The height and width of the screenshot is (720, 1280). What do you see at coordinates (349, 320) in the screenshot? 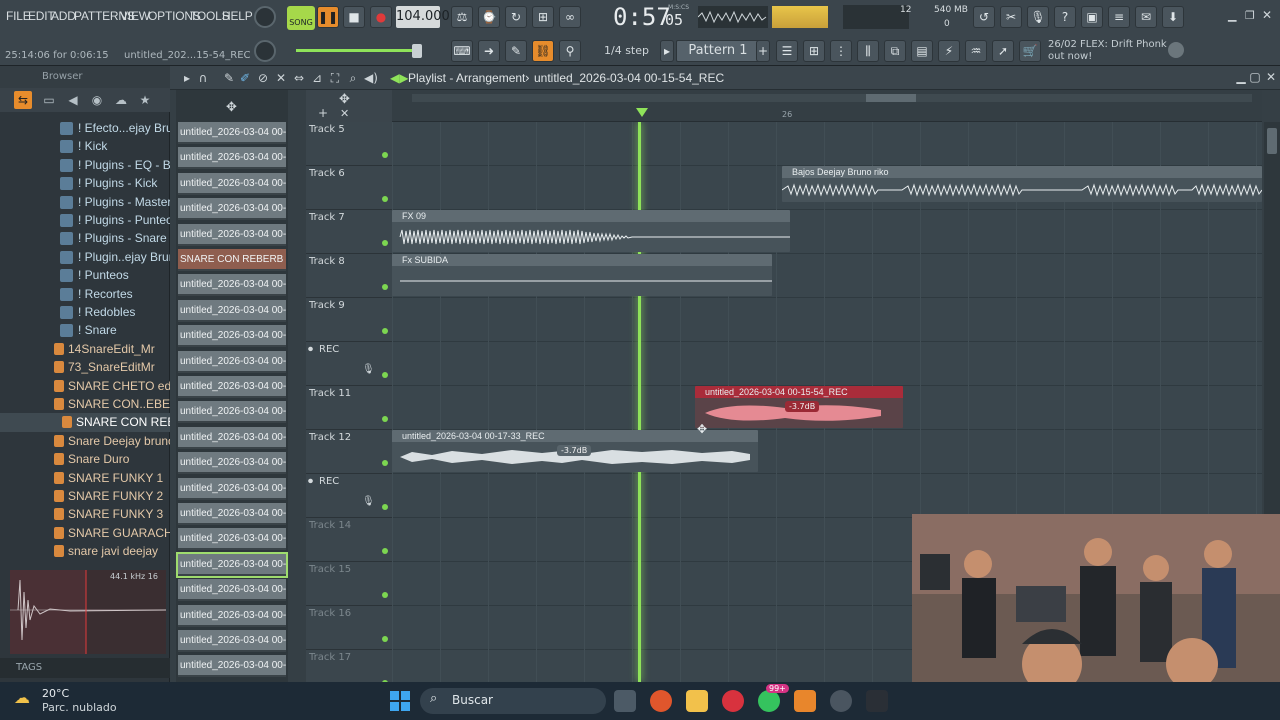
I see `track-header: Track 9` at bounding box center [349, 320].